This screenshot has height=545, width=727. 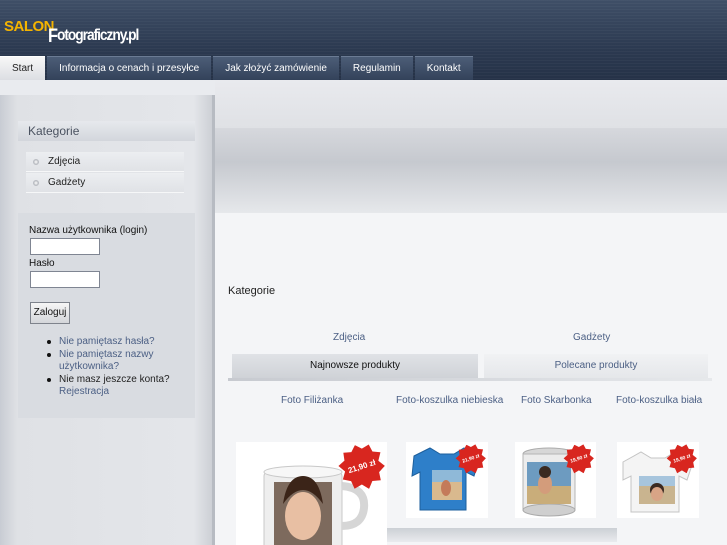 I want to click on product-name-white-tshirt: Foto-koszulka biała, so click(x=659, y=400).